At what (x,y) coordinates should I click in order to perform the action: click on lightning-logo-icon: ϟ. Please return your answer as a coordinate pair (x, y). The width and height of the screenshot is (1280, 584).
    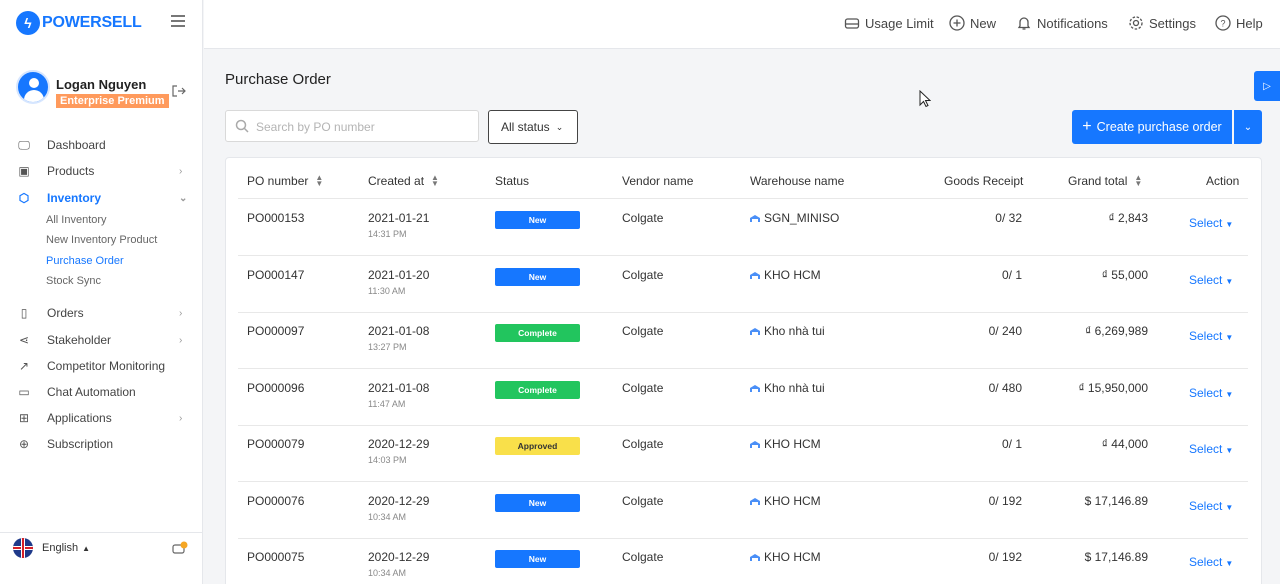
    Looking at the image, I should click on (28, 23).